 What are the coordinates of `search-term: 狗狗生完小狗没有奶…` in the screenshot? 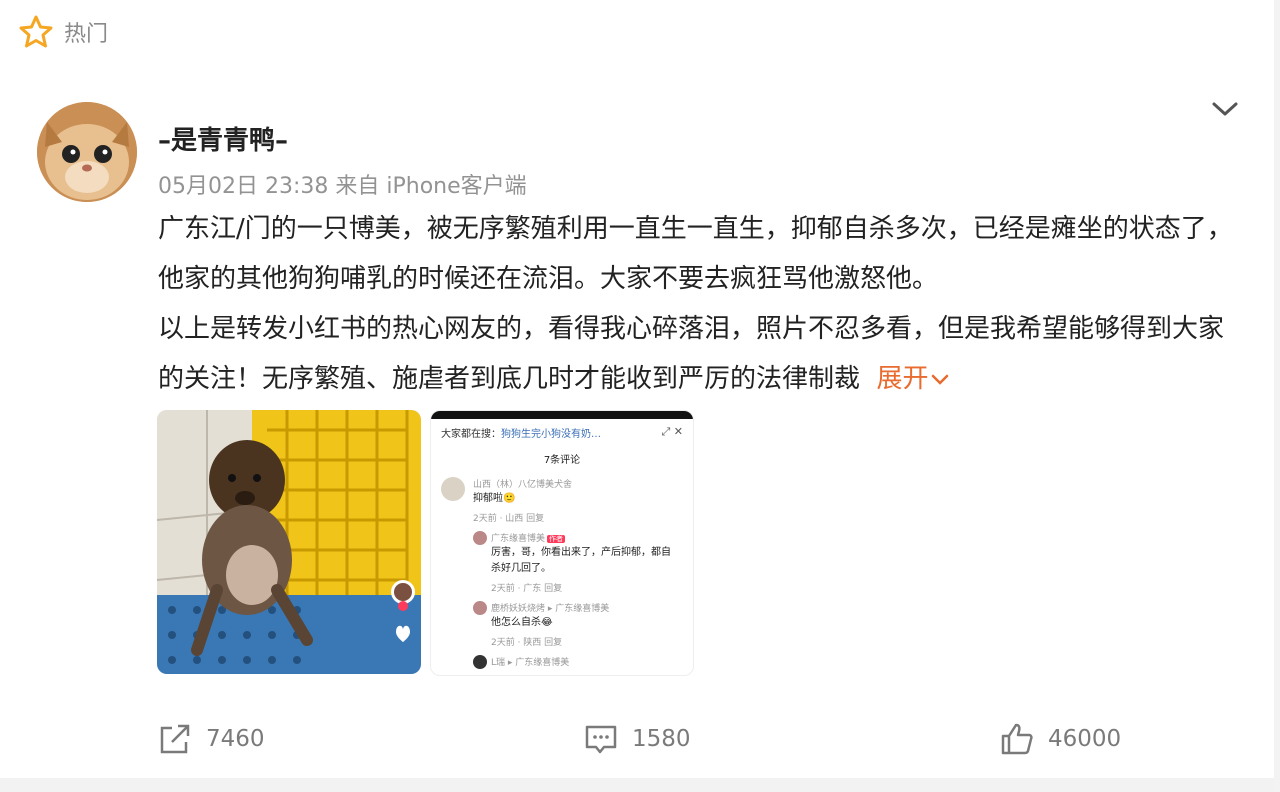 It's located at (551, 434).